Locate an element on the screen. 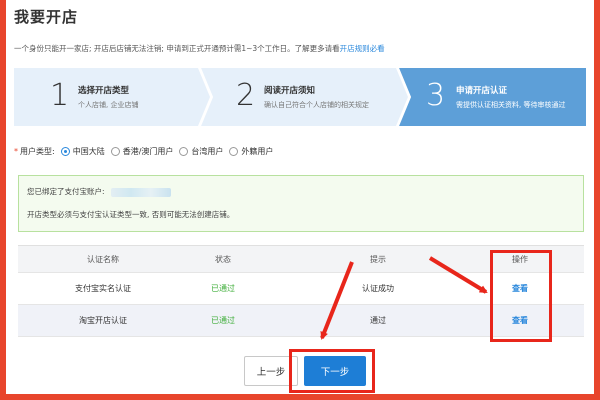 Image resolution: width=600 pixels, height=400 pixels. step-3: 3 申请开店认证 需提供认证相关资料, 等待审核通过 is located at coordinates (492, 97).